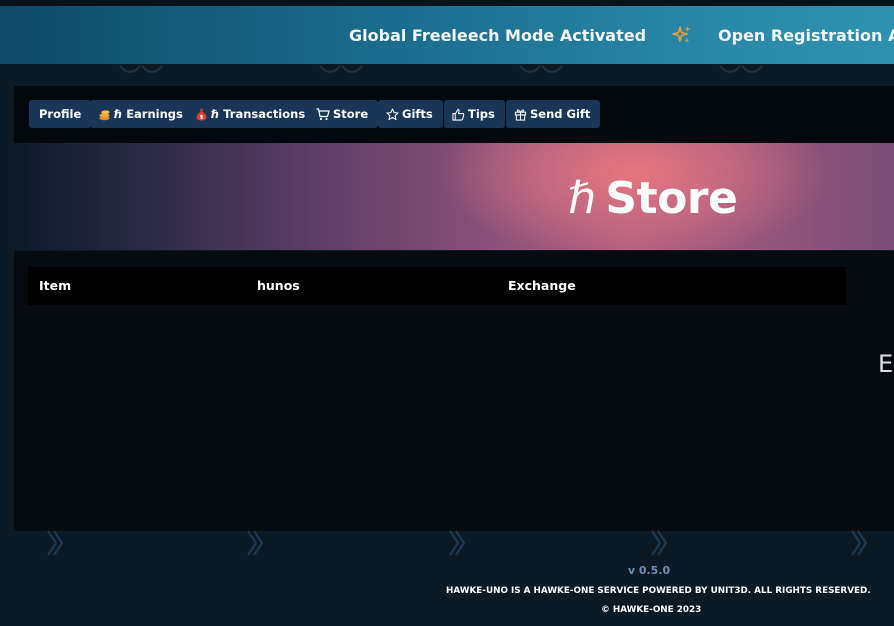  Describe the element at coordinates (437, 286) in the screenshot. I see `store-table-header: Item hunos Exchange` at that location.